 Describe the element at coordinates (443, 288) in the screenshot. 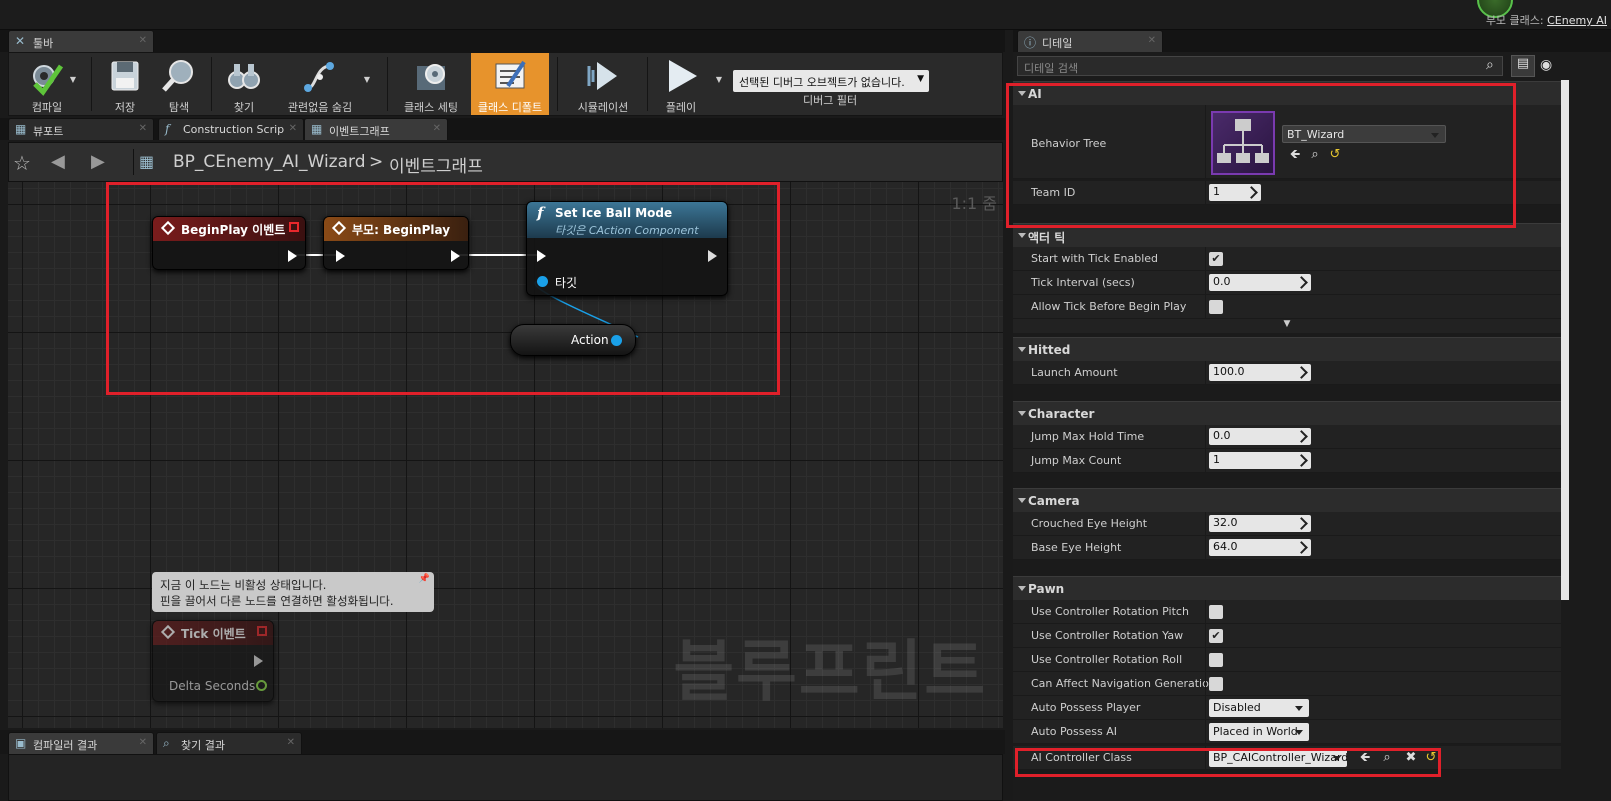

I see `highlight-box-graph` at that location.